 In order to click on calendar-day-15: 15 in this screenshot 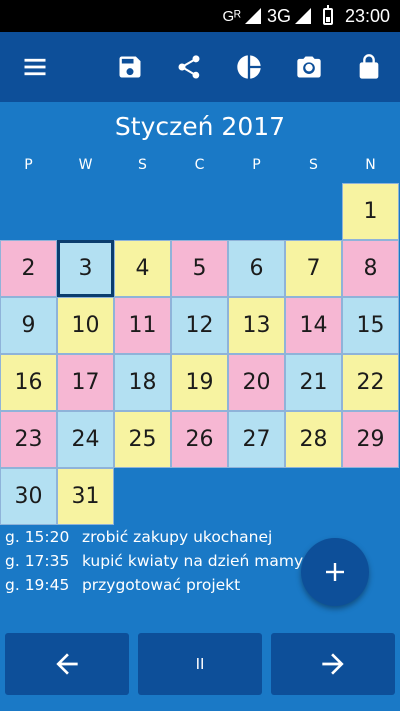, I will do `click(370, 325)`.